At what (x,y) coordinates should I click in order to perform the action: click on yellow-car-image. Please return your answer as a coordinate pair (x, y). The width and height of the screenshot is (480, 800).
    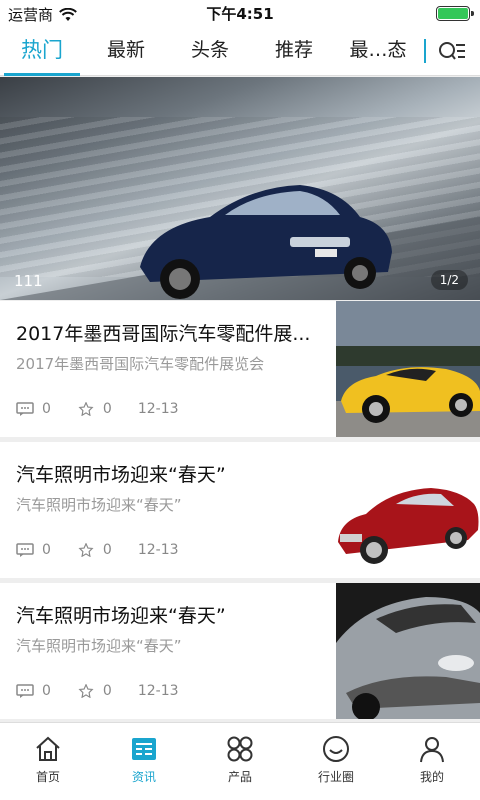
    Looking at the image, I should click on (408, 369).